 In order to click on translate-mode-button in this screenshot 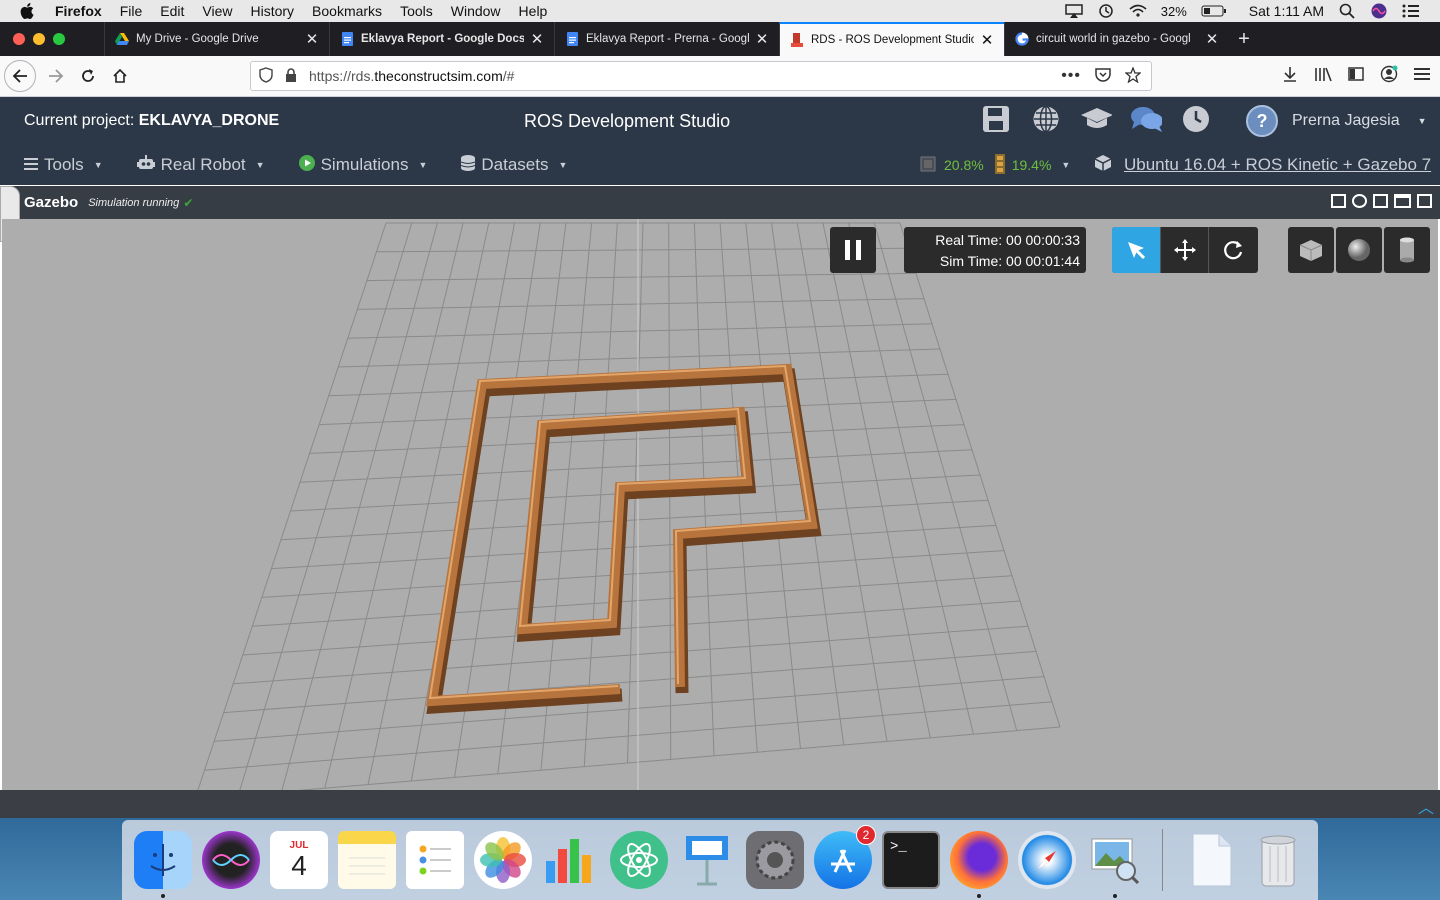, I will do `click(1184, 250)`.